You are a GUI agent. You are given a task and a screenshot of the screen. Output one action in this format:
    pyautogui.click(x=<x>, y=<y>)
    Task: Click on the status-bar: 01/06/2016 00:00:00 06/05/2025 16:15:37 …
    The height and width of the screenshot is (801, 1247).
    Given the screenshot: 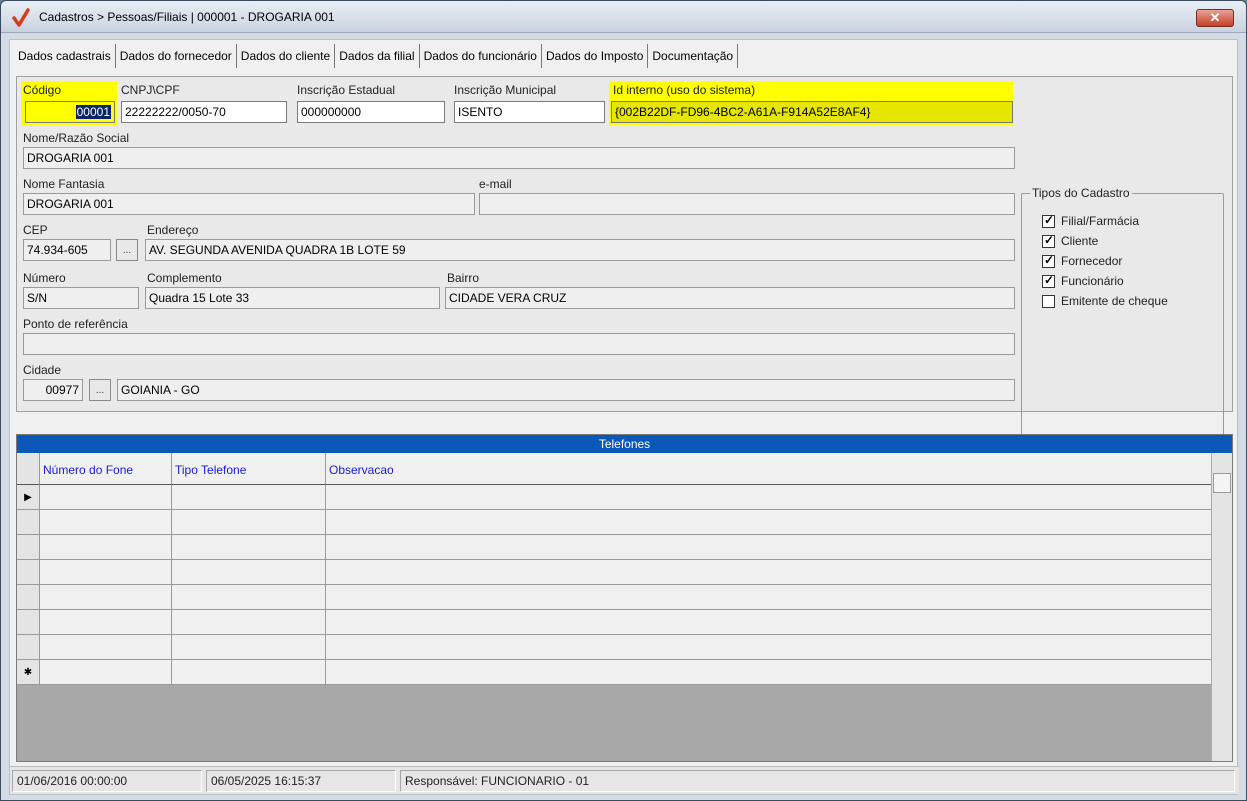 What is the action you would take?
    pyautogui.click(x=624, y=780)
    